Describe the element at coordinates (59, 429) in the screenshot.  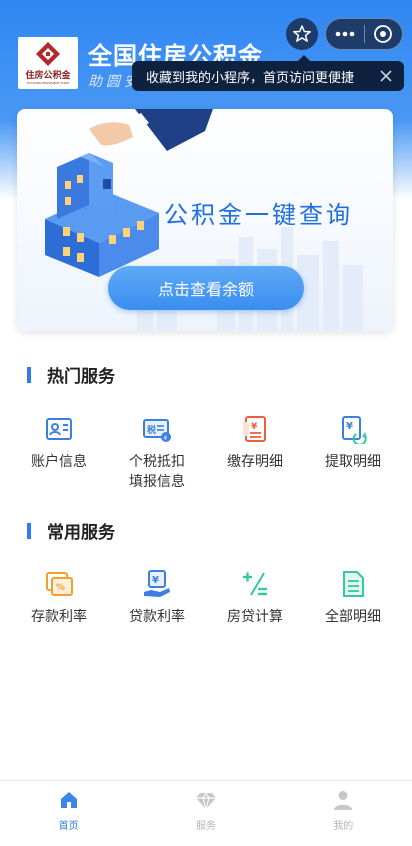
I see `id-card-icon` at that location.